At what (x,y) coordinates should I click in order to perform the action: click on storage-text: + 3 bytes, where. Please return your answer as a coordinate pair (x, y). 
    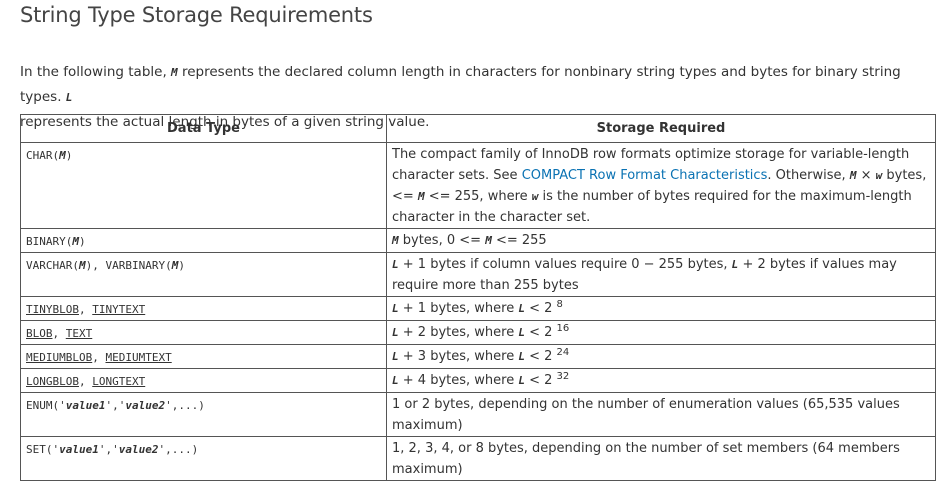
    Looking at the image, I should click on (458, 356).